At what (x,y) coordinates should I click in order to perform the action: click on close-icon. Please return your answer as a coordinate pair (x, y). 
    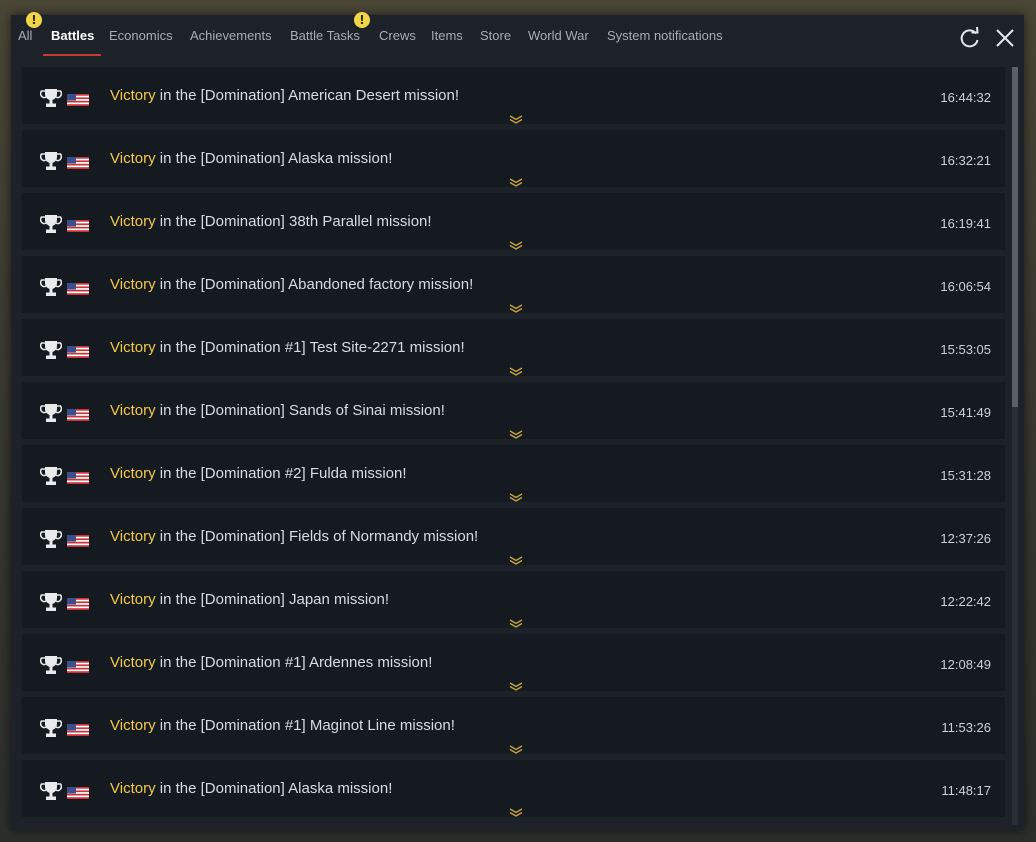
    Looking at the image, I should click on (1005, 38).